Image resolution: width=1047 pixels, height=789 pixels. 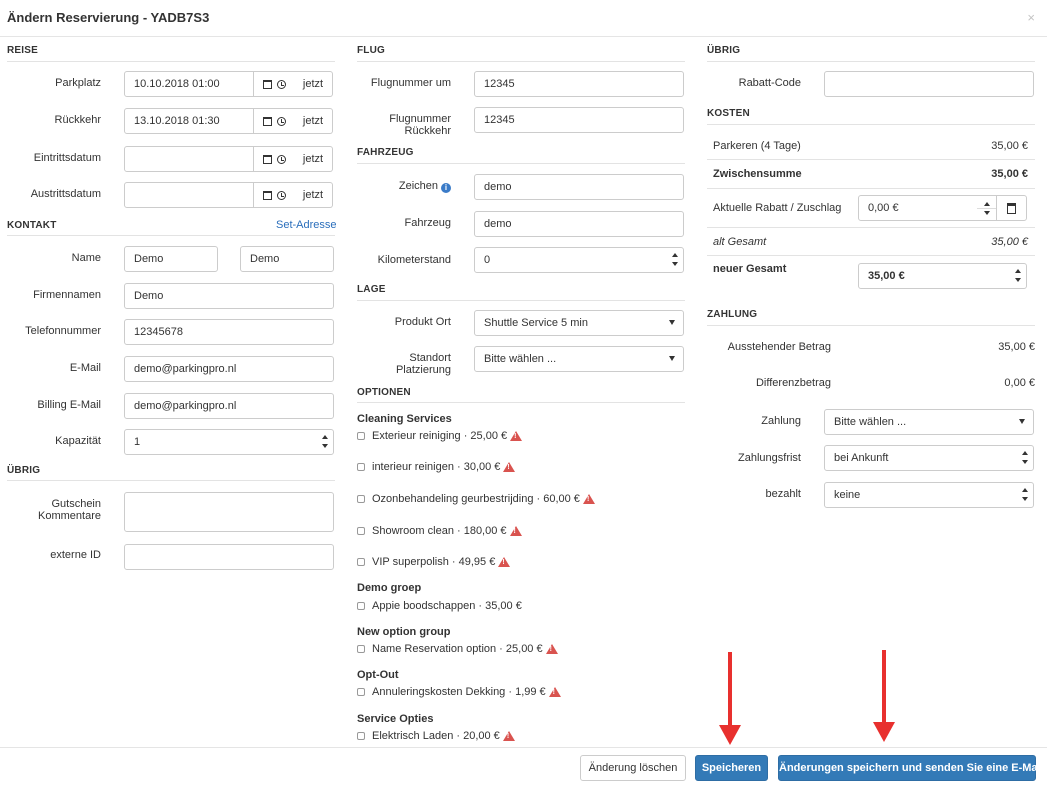 What do you see at coordinates (325, 442) in the screenshot?
I see `updown-icon` at bounding box center [325, 442].